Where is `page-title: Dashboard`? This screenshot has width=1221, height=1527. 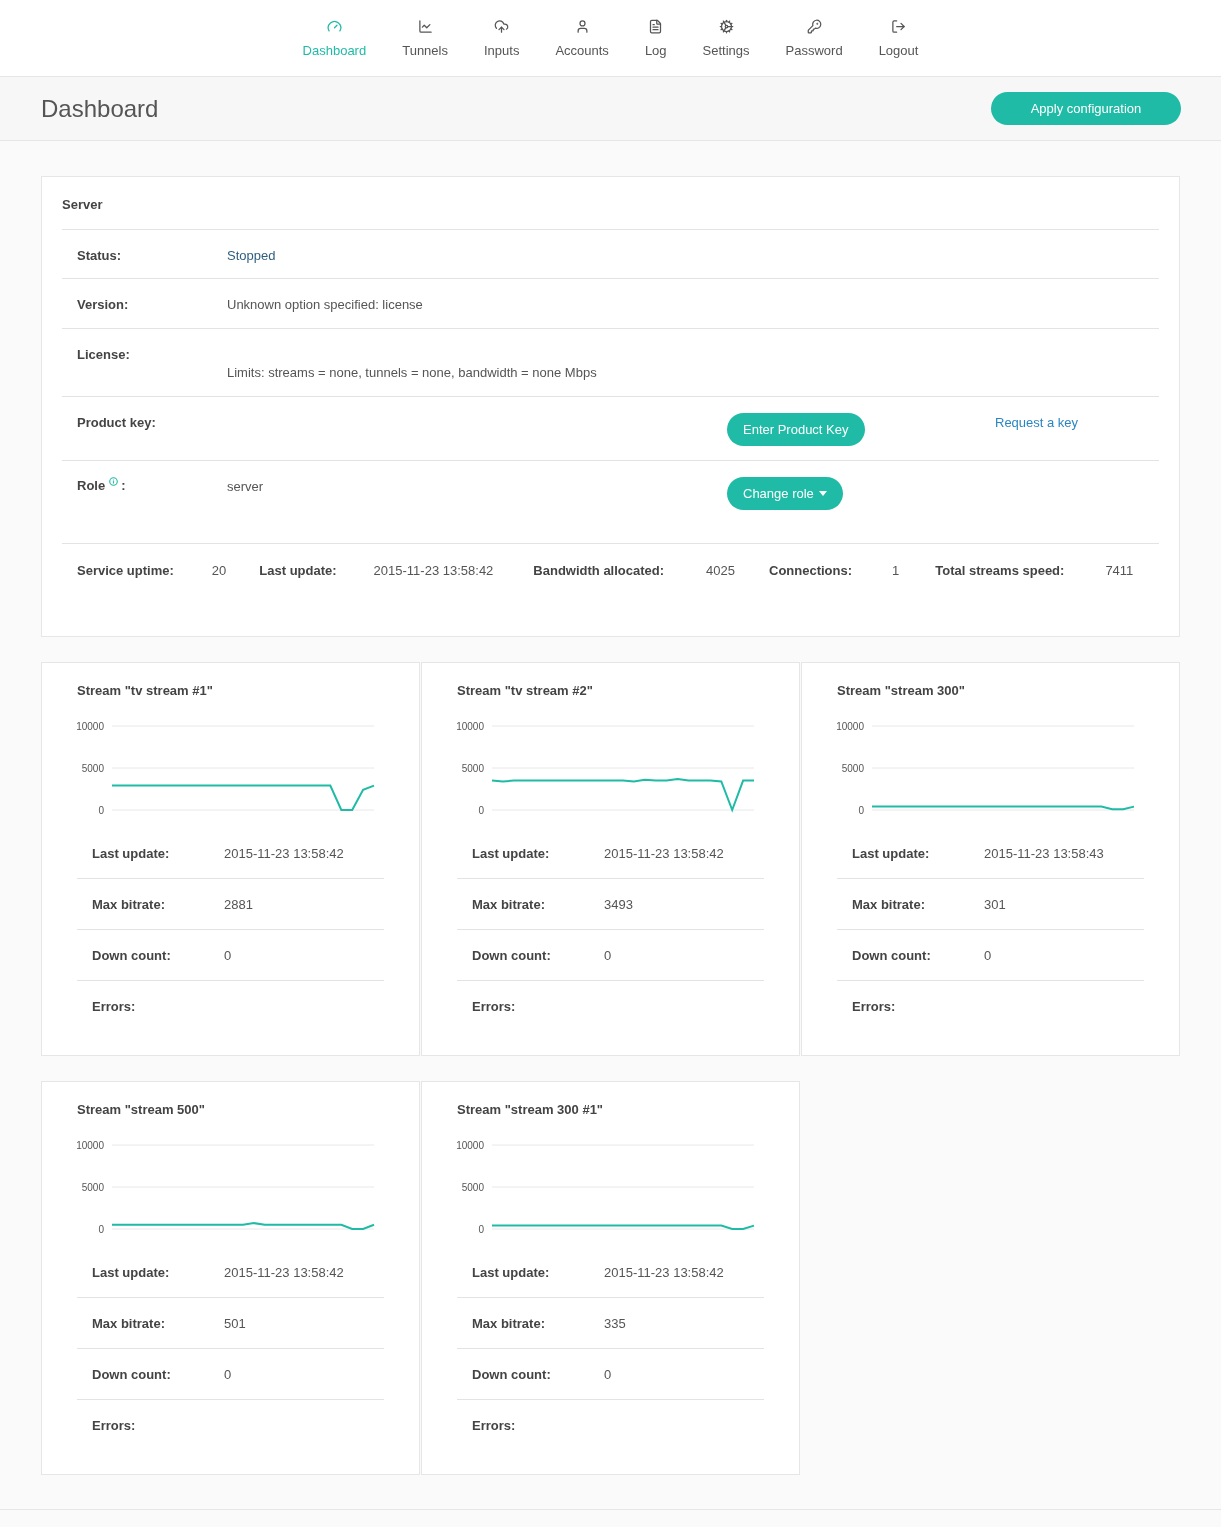 page-title: Dashboard is located at coordinates (100, 108).